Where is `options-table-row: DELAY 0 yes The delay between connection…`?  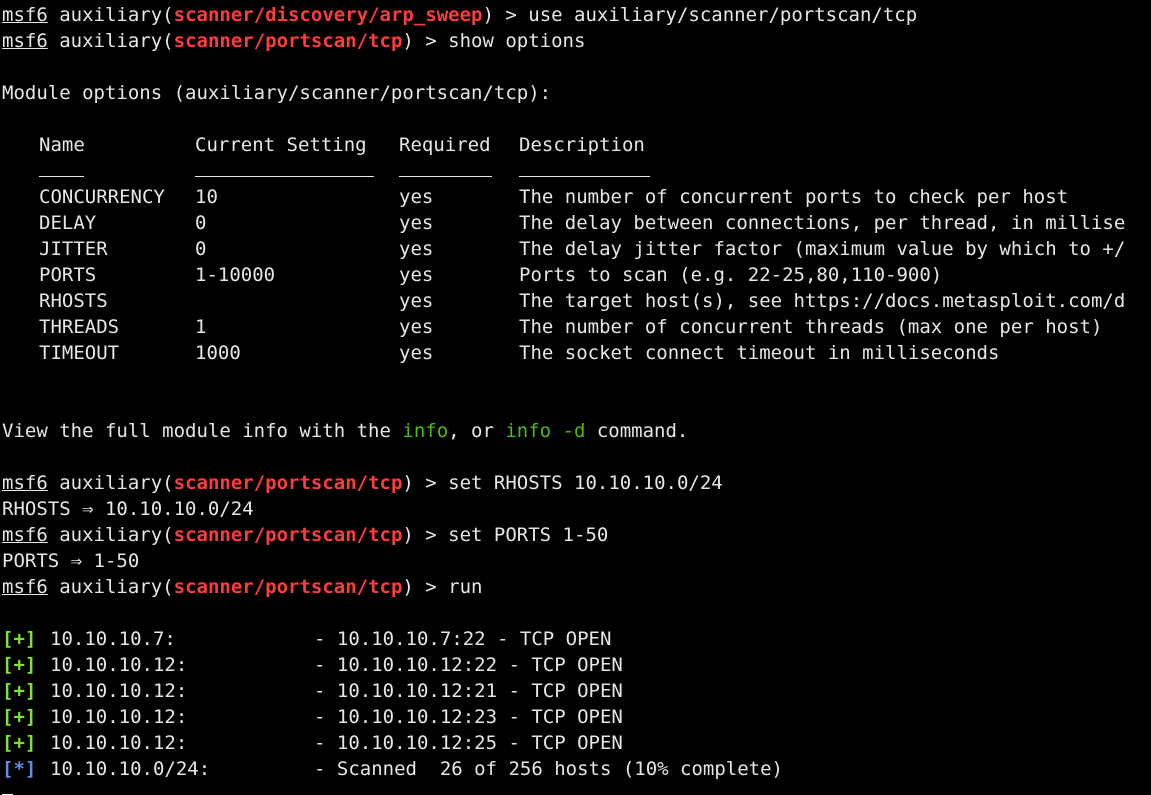
options-table-row: DELAY 0 yes The delay between connection… is located at coordinates (576, 223).